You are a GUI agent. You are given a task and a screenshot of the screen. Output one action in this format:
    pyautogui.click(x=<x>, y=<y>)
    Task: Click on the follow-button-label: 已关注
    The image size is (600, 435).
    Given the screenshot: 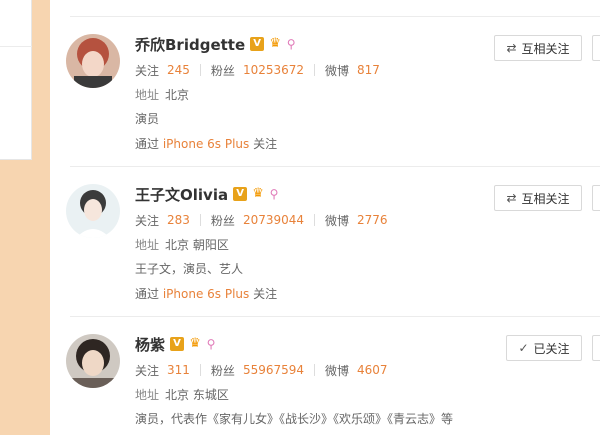 What is the action you would take?
    pyautogui.click(x=551, y=348)
    